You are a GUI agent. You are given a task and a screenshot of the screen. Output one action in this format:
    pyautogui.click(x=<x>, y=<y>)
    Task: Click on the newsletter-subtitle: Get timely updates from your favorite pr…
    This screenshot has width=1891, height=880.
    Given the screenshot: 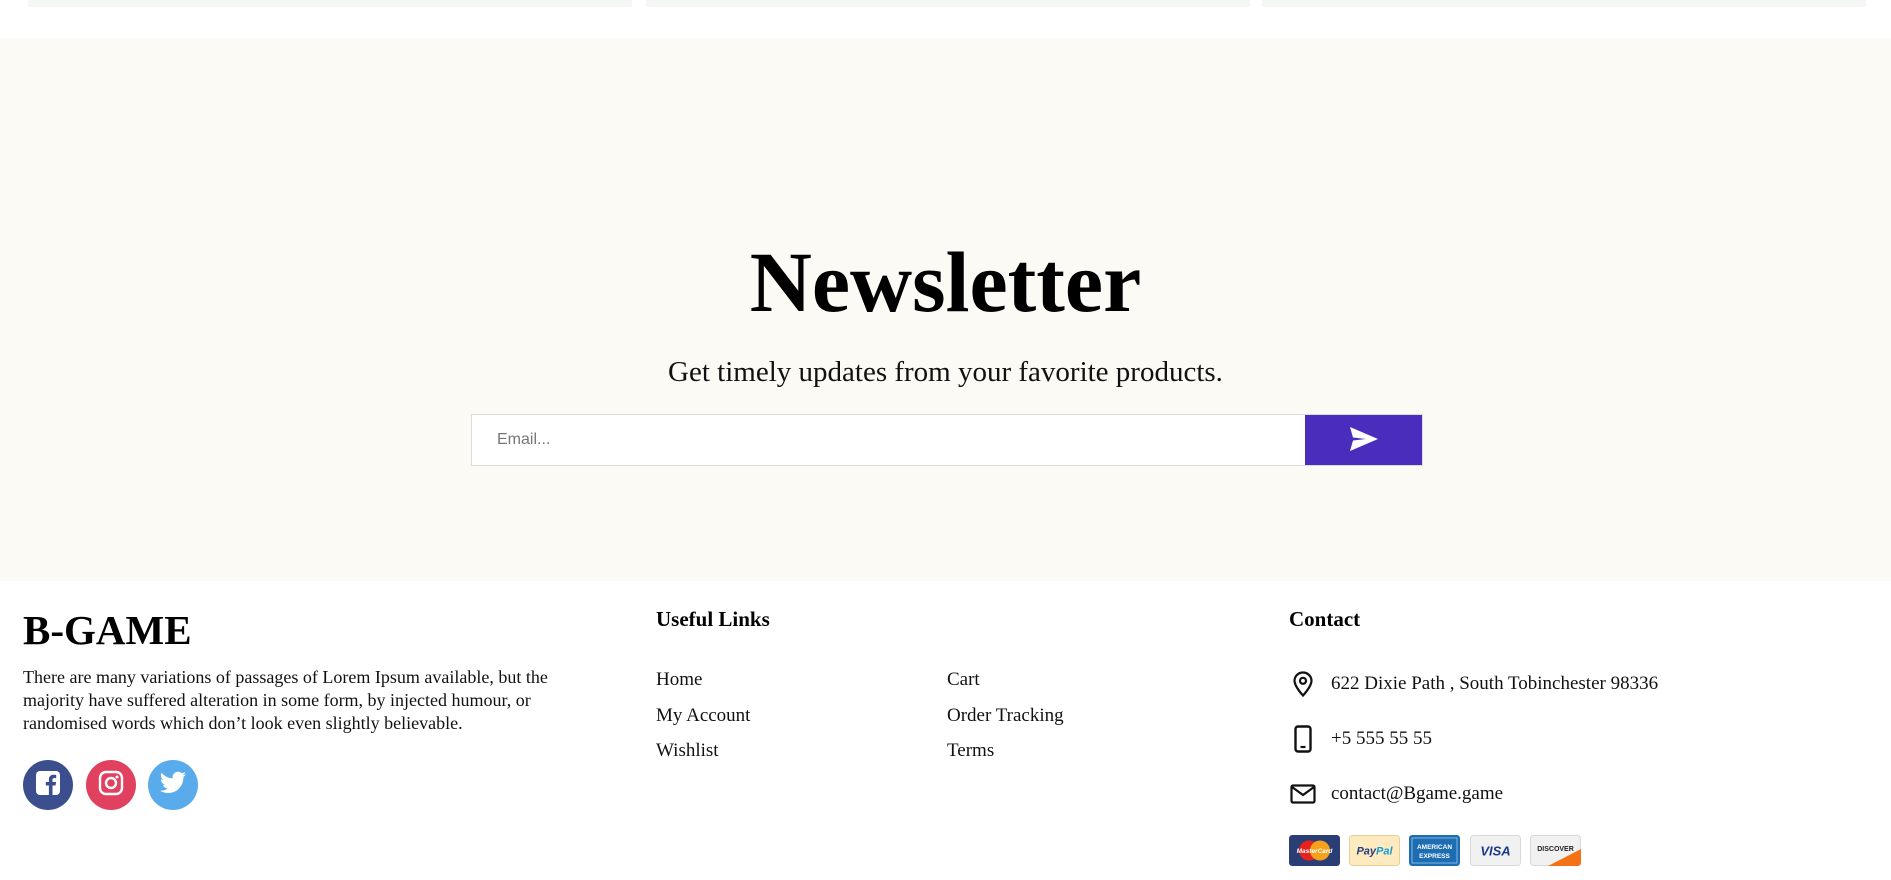 What is the action you would take?
    pyautogui.click(x=945, y=372)
    